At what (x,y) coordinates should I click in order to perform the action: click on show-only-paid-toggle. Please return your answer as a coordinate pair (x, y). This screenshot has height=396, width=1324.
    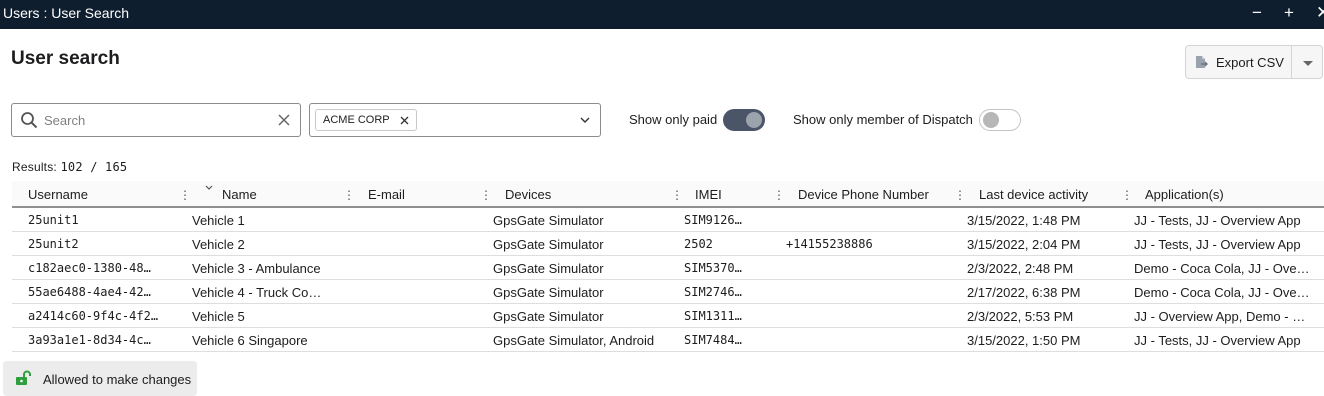
    Looking at the image, I should click on (744, 120).